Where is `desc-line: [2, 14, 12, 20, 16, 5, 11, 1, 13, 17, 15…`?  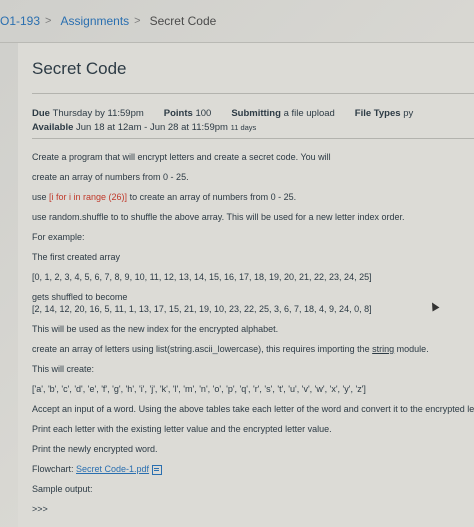
desc-line: [2, 14, 12, 20, 16, 5, 11, 1, 13, 17, 15… is located at coordinates (202, 309).